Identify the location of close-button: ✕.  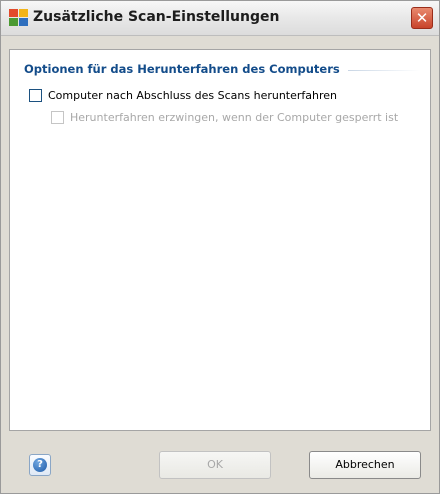
(422, 18).